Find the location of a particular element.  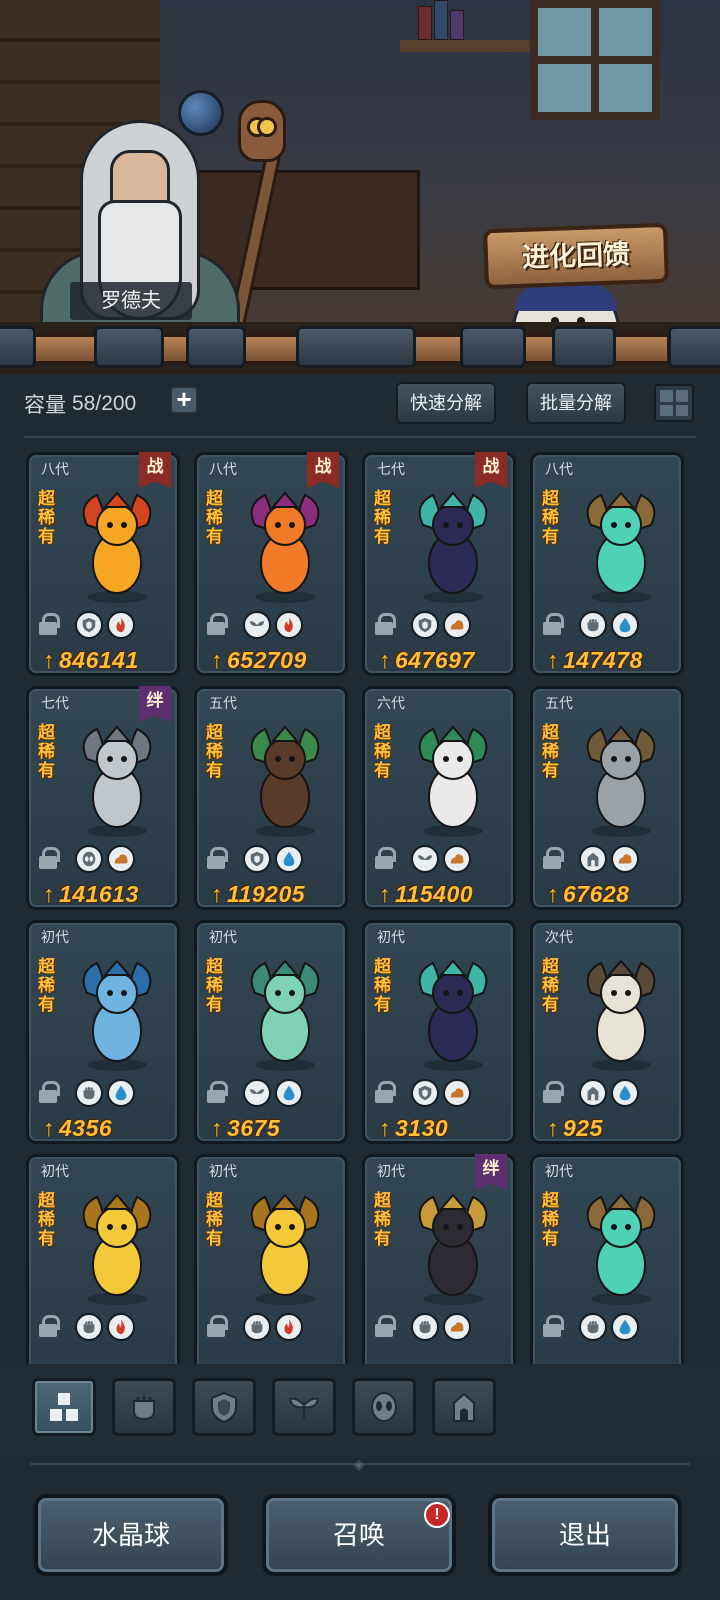

power-value: 67628 is located at coordinates (596, 894).